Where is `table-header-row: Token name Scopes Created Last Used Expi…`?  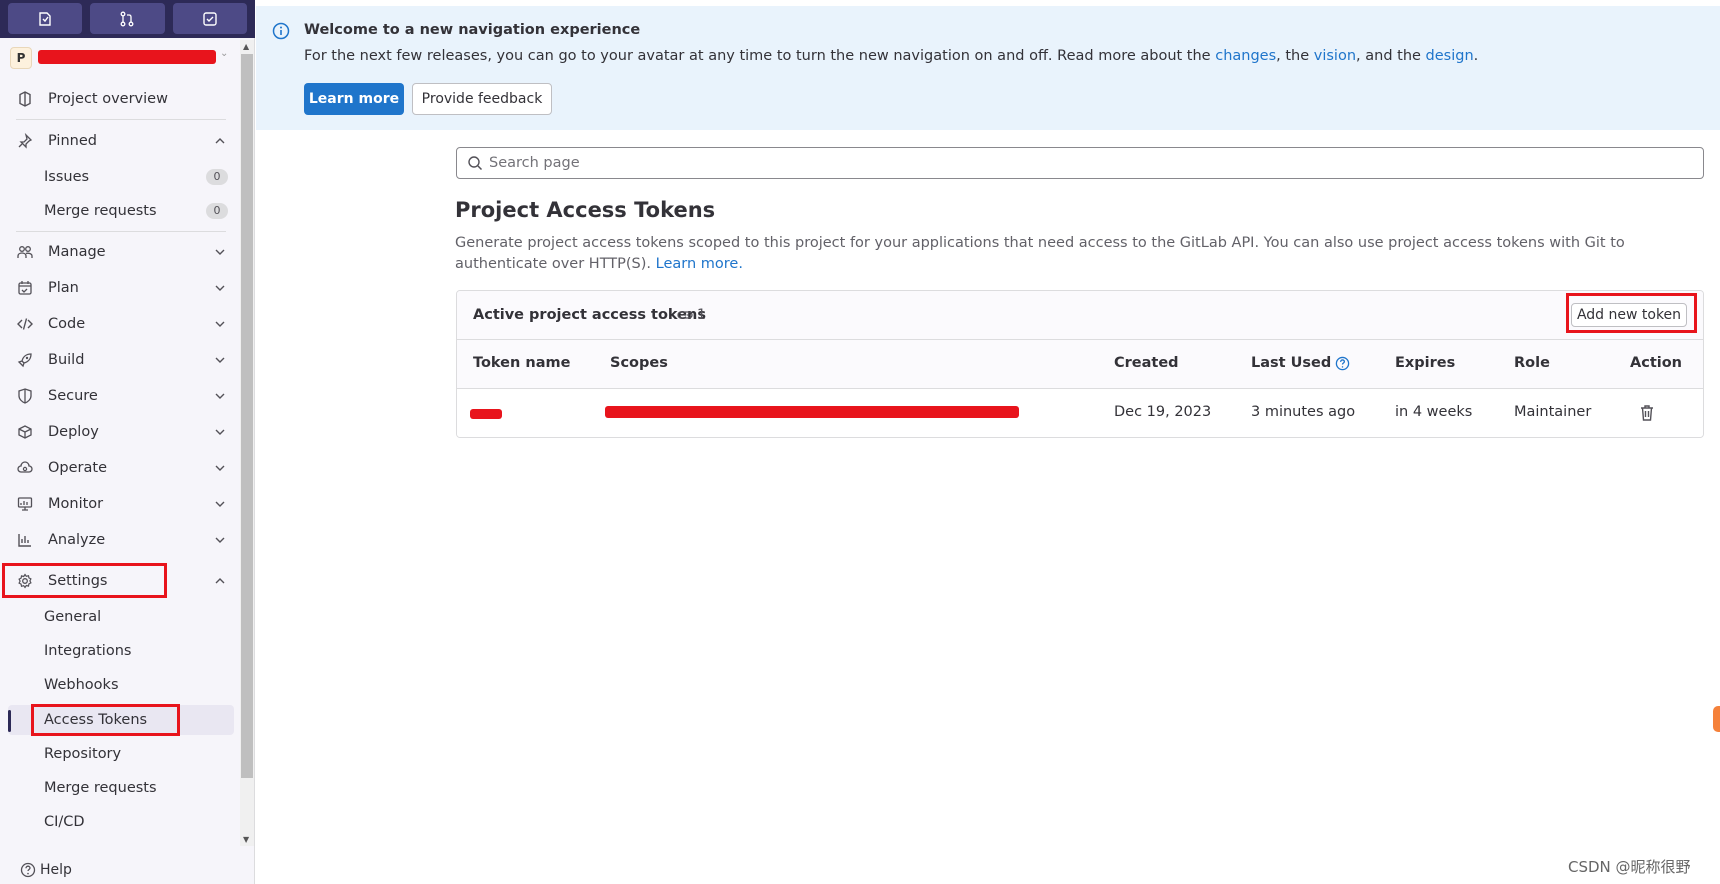
table-header-row: Token name Scopes Created Last Used Expi… is located at coordinates (1080, 364).